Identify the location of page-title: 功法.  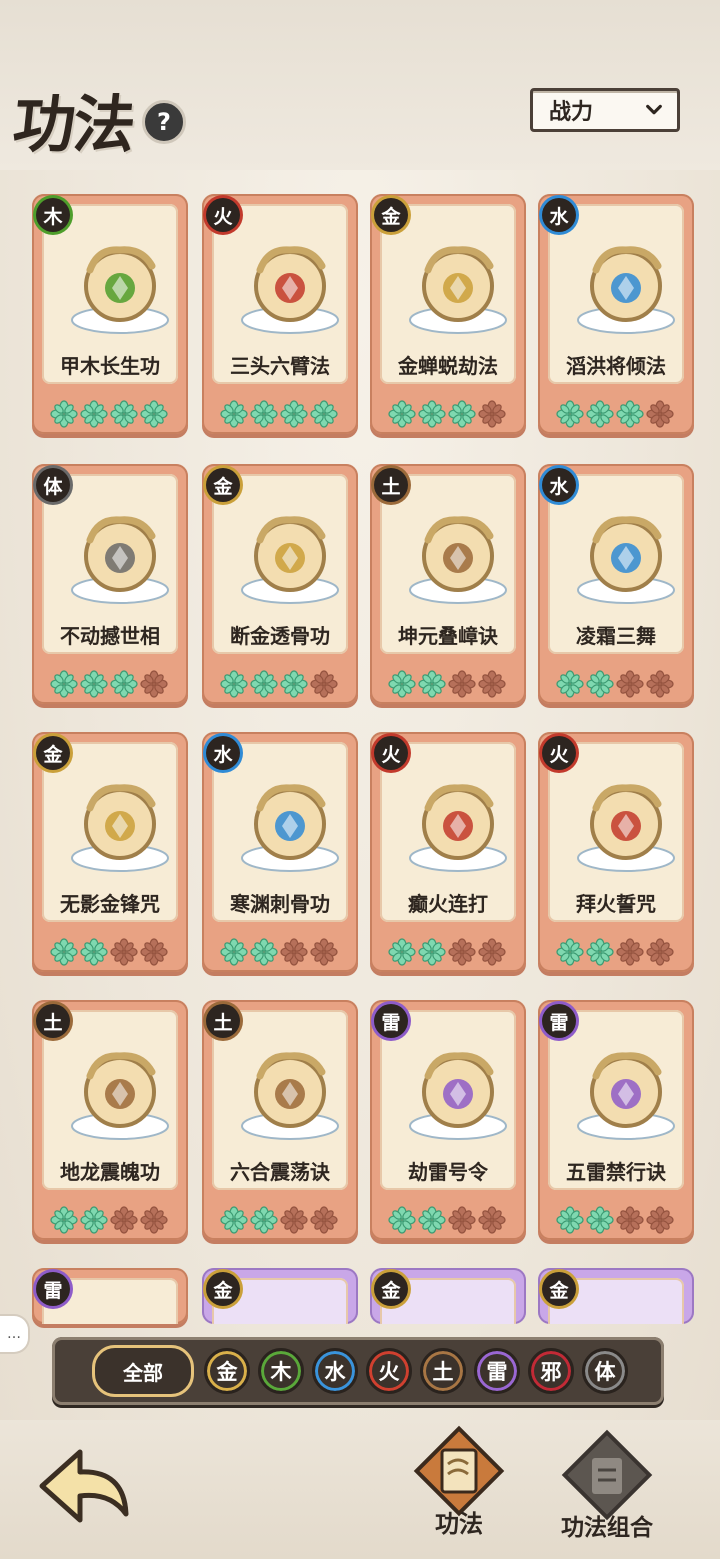
(73, 124).